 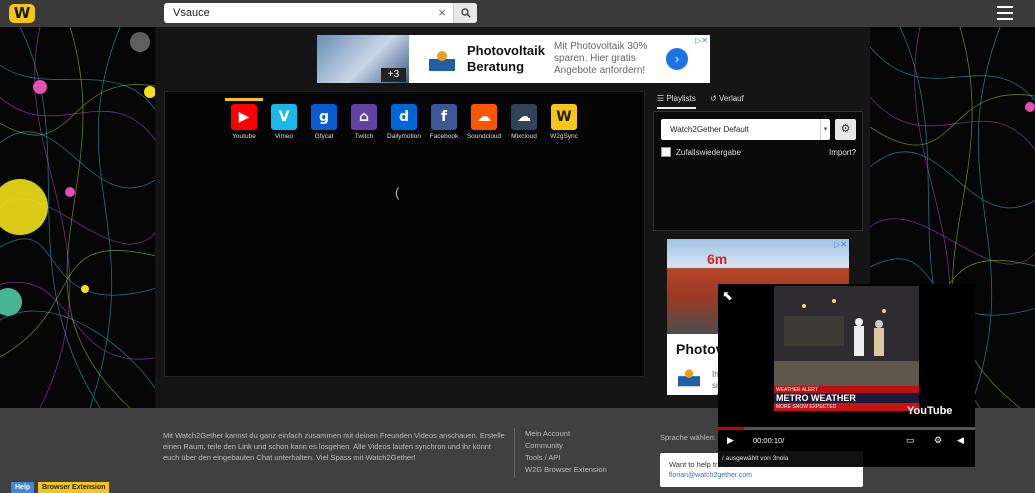 What do you see at coordinates (74, 487) in the screenshot?
I see `browser-extension-button: Browser Extension` at bounding box center [74, 487].